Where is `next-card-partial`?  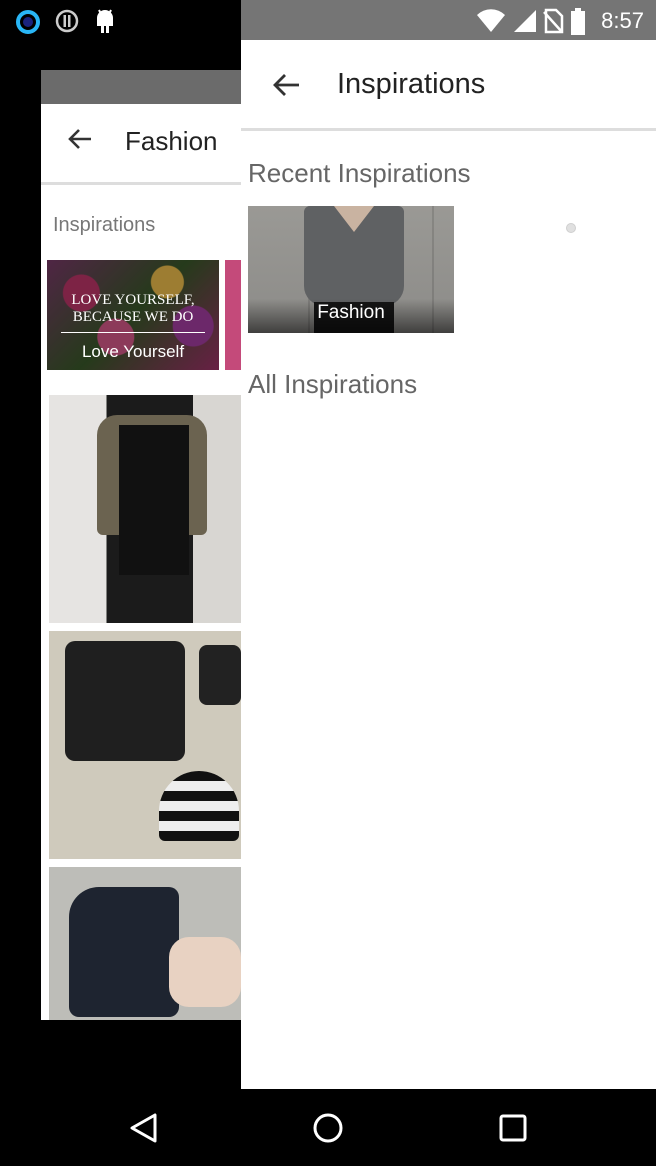 next-card-partial is located at coordinates (233, 315).